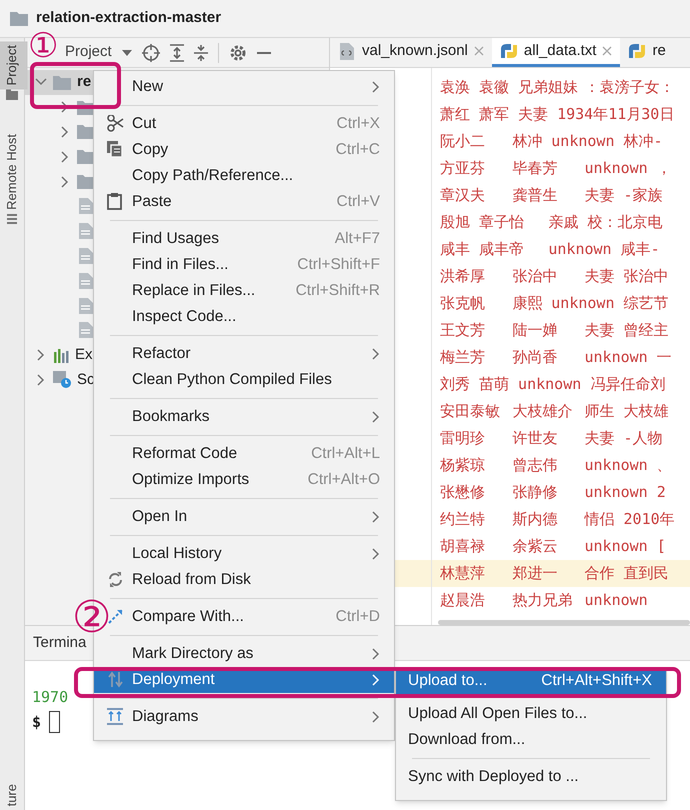 This screenshot has width=690, height=810. What do you see at coordinates (244, 291) in the screenshot?
I see `menu-item: Replace in Files... Ctrl+Shift+R` at bounding box center [244, 291].